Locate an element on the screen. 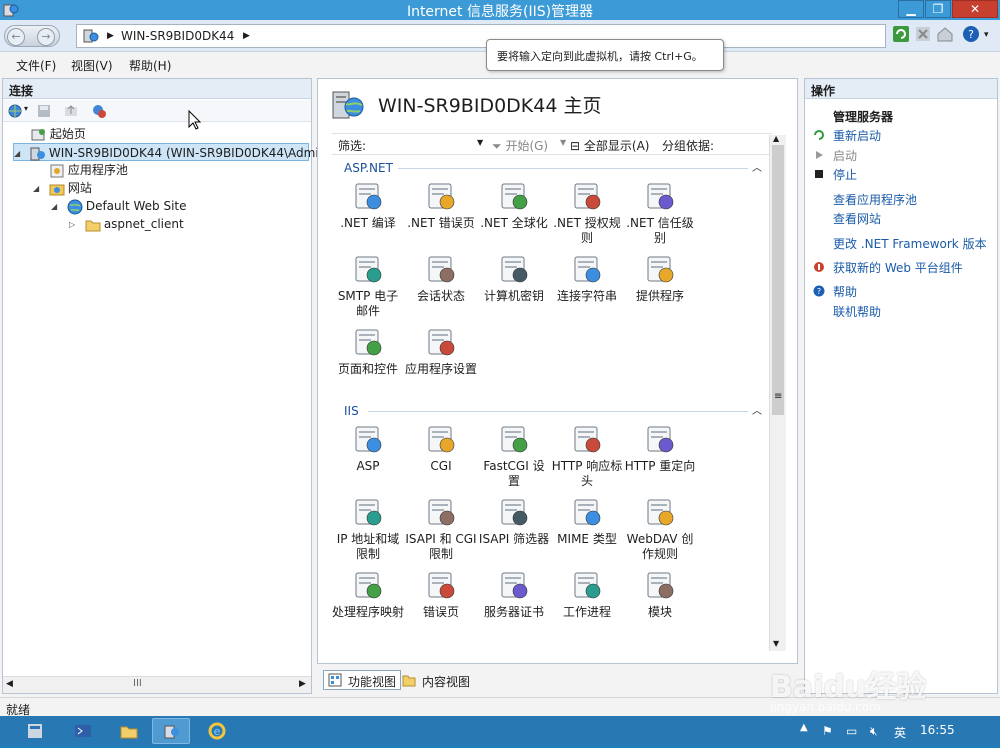  tab-features-view: 功能视图 is located at coordinates (362, 680).